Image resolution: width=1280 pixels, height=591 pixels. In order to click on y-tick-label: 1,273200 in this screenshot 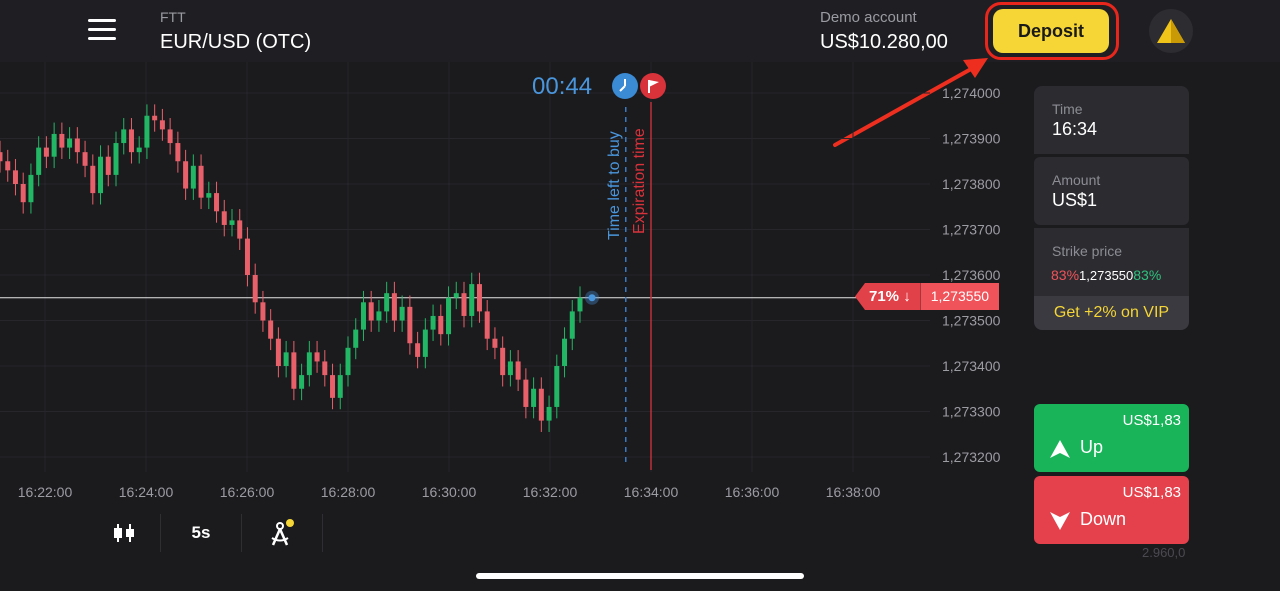, I will do `click(971, 457)`.